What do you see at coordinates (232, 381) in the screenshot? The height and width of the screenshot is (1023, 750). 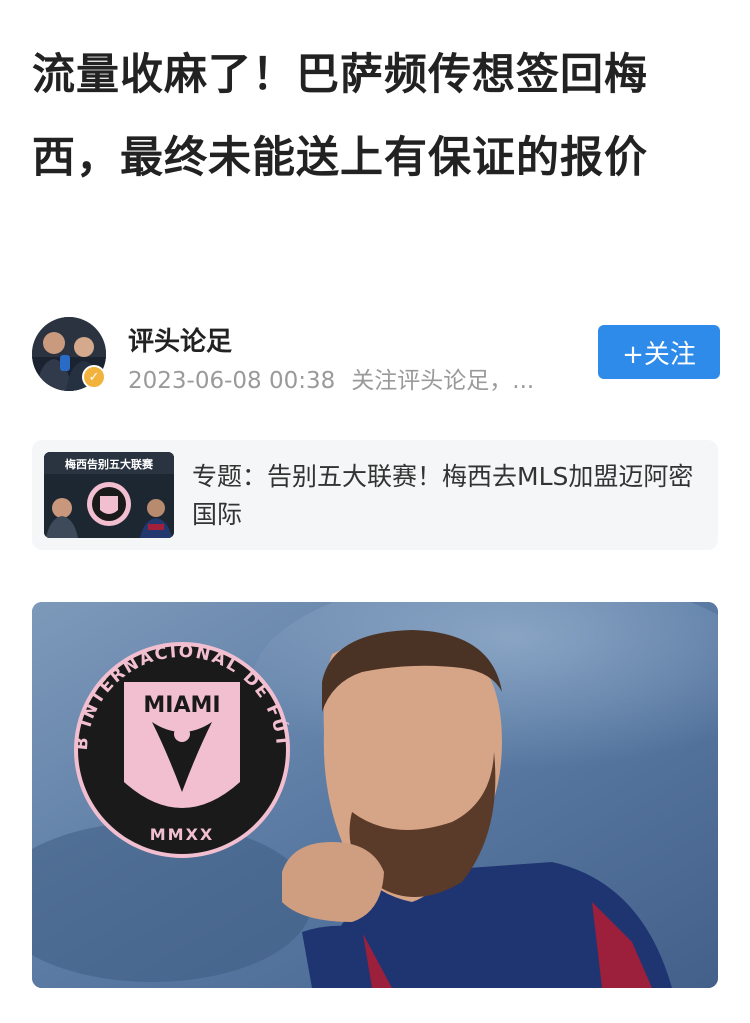 I see `publish-date: 2023-06-08 00:38` at bounding box center [232, 381].